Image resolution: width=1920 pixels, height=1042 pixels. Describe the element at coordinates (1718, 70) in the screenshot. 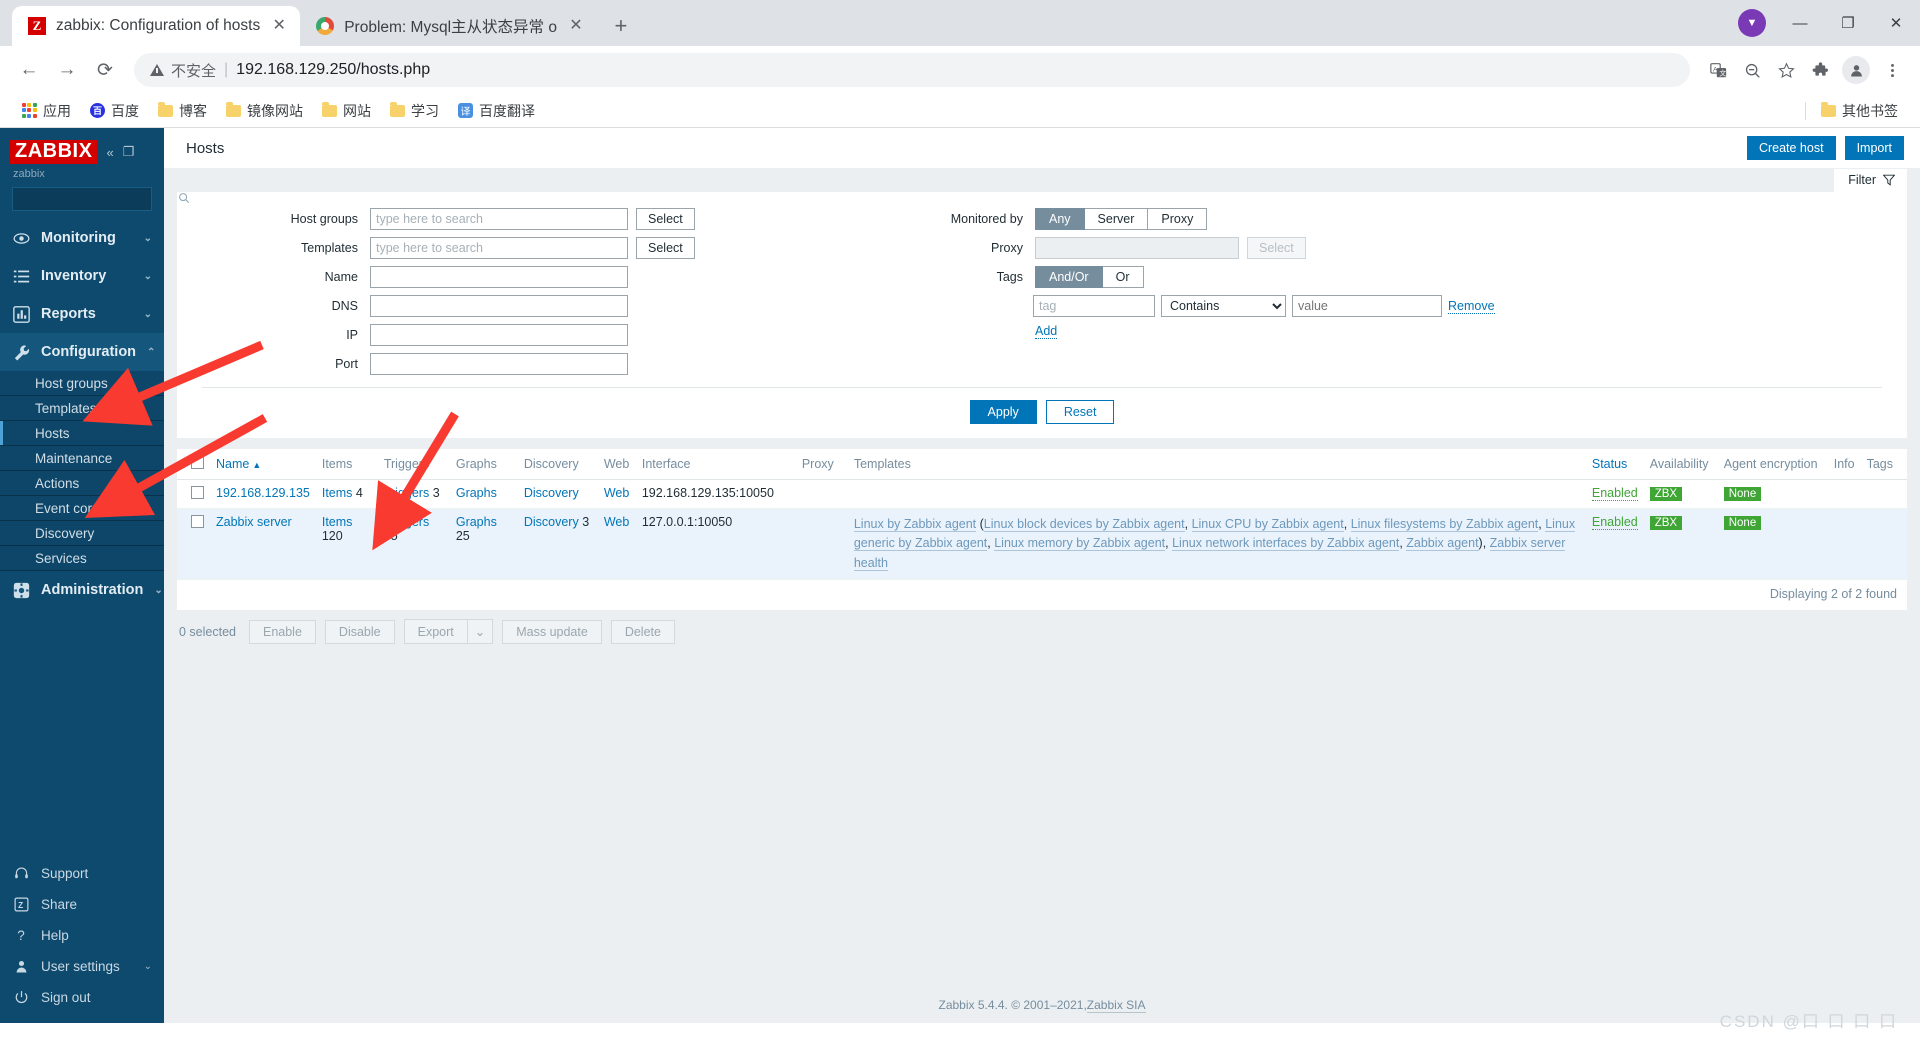

I see `translate-icon: A文` at that location.